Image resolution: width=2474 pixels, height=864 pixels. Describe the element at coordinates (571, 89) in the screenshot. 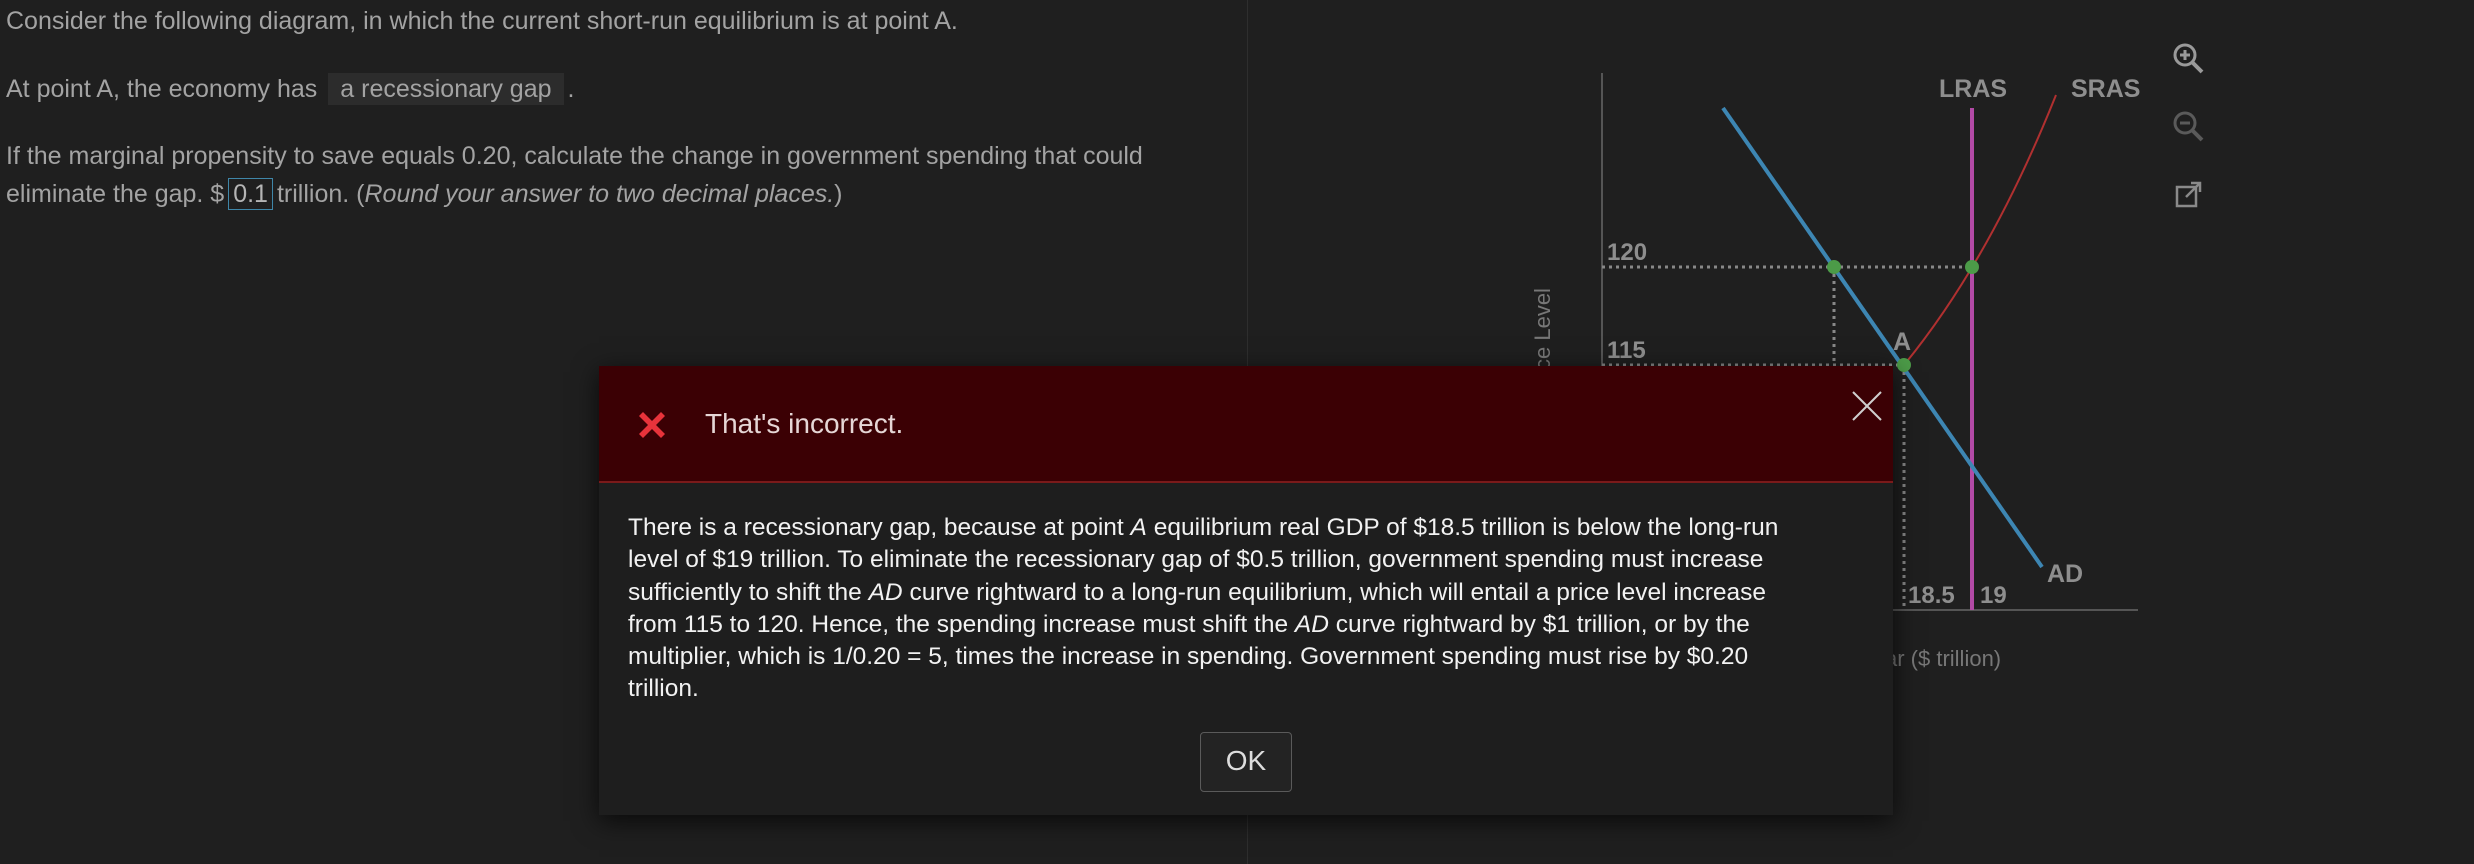

I see `question-line-2-suffix: .` at that location.